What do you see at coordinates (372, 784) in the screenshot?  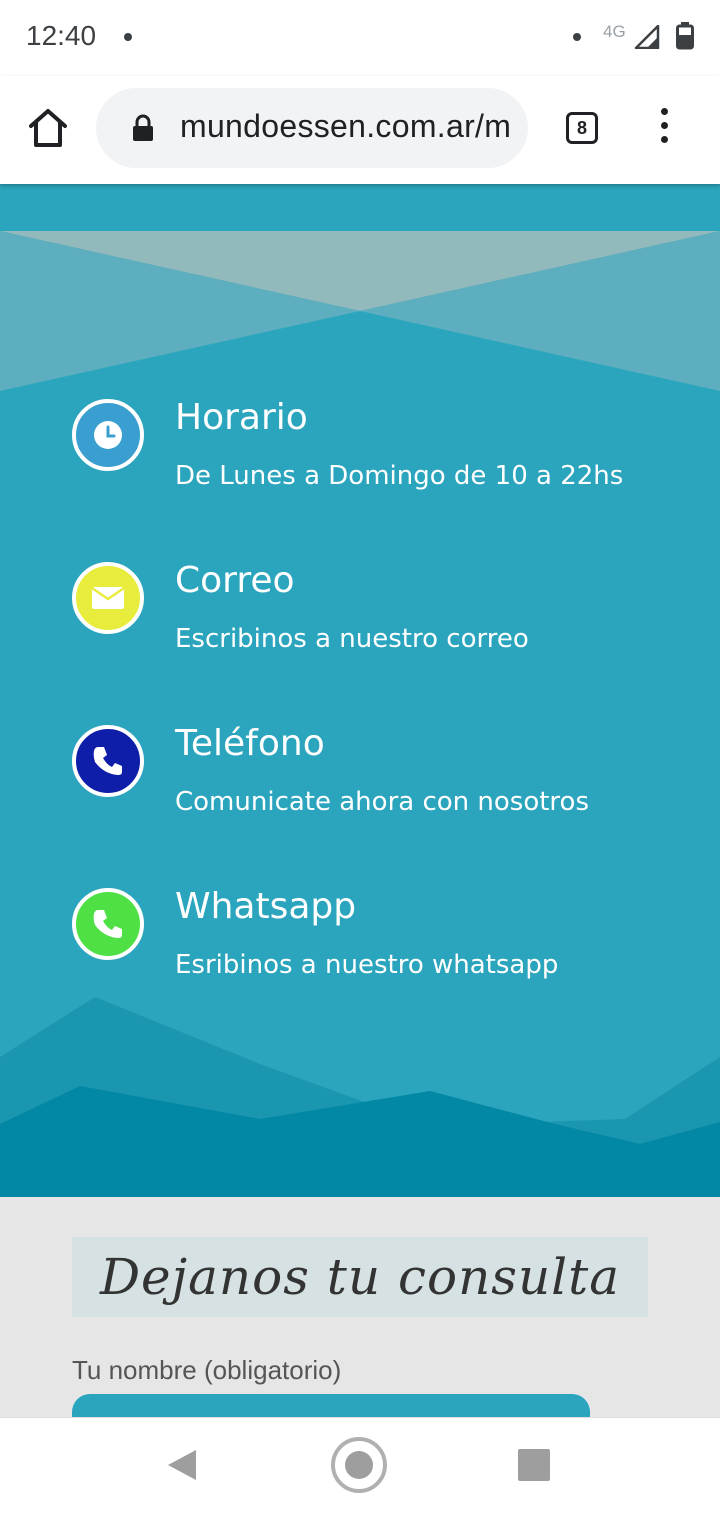 I see `contact-item-telefono: Teléfono Comunicate ahora con nosotros` at bounding box center [372, 784].